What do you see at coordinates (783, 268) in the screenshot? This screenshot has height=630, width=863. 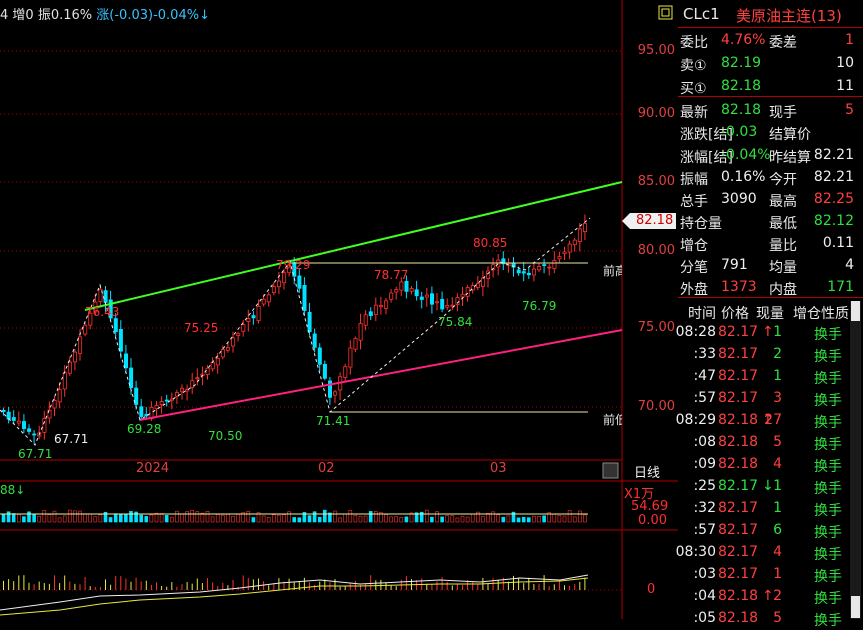 I see `quote-label: 均量` at bounding box center [783, 268].